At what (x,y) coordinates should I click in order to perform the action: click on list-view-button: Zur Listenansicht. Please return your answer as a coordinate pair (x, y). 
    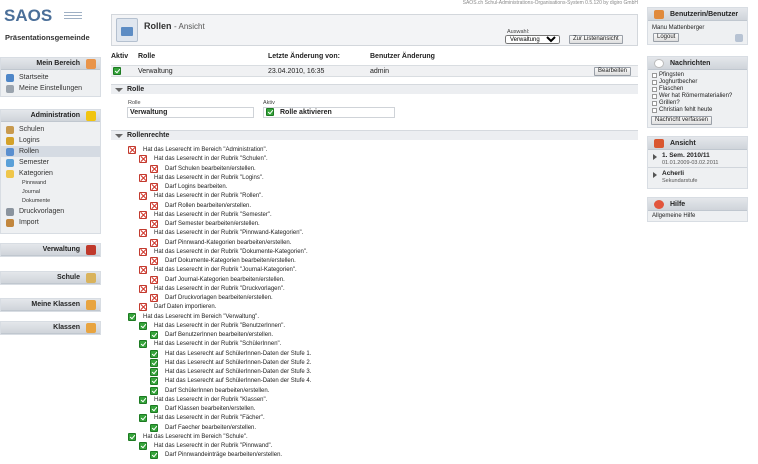
    Looking at the image, I should click on (596, 39).